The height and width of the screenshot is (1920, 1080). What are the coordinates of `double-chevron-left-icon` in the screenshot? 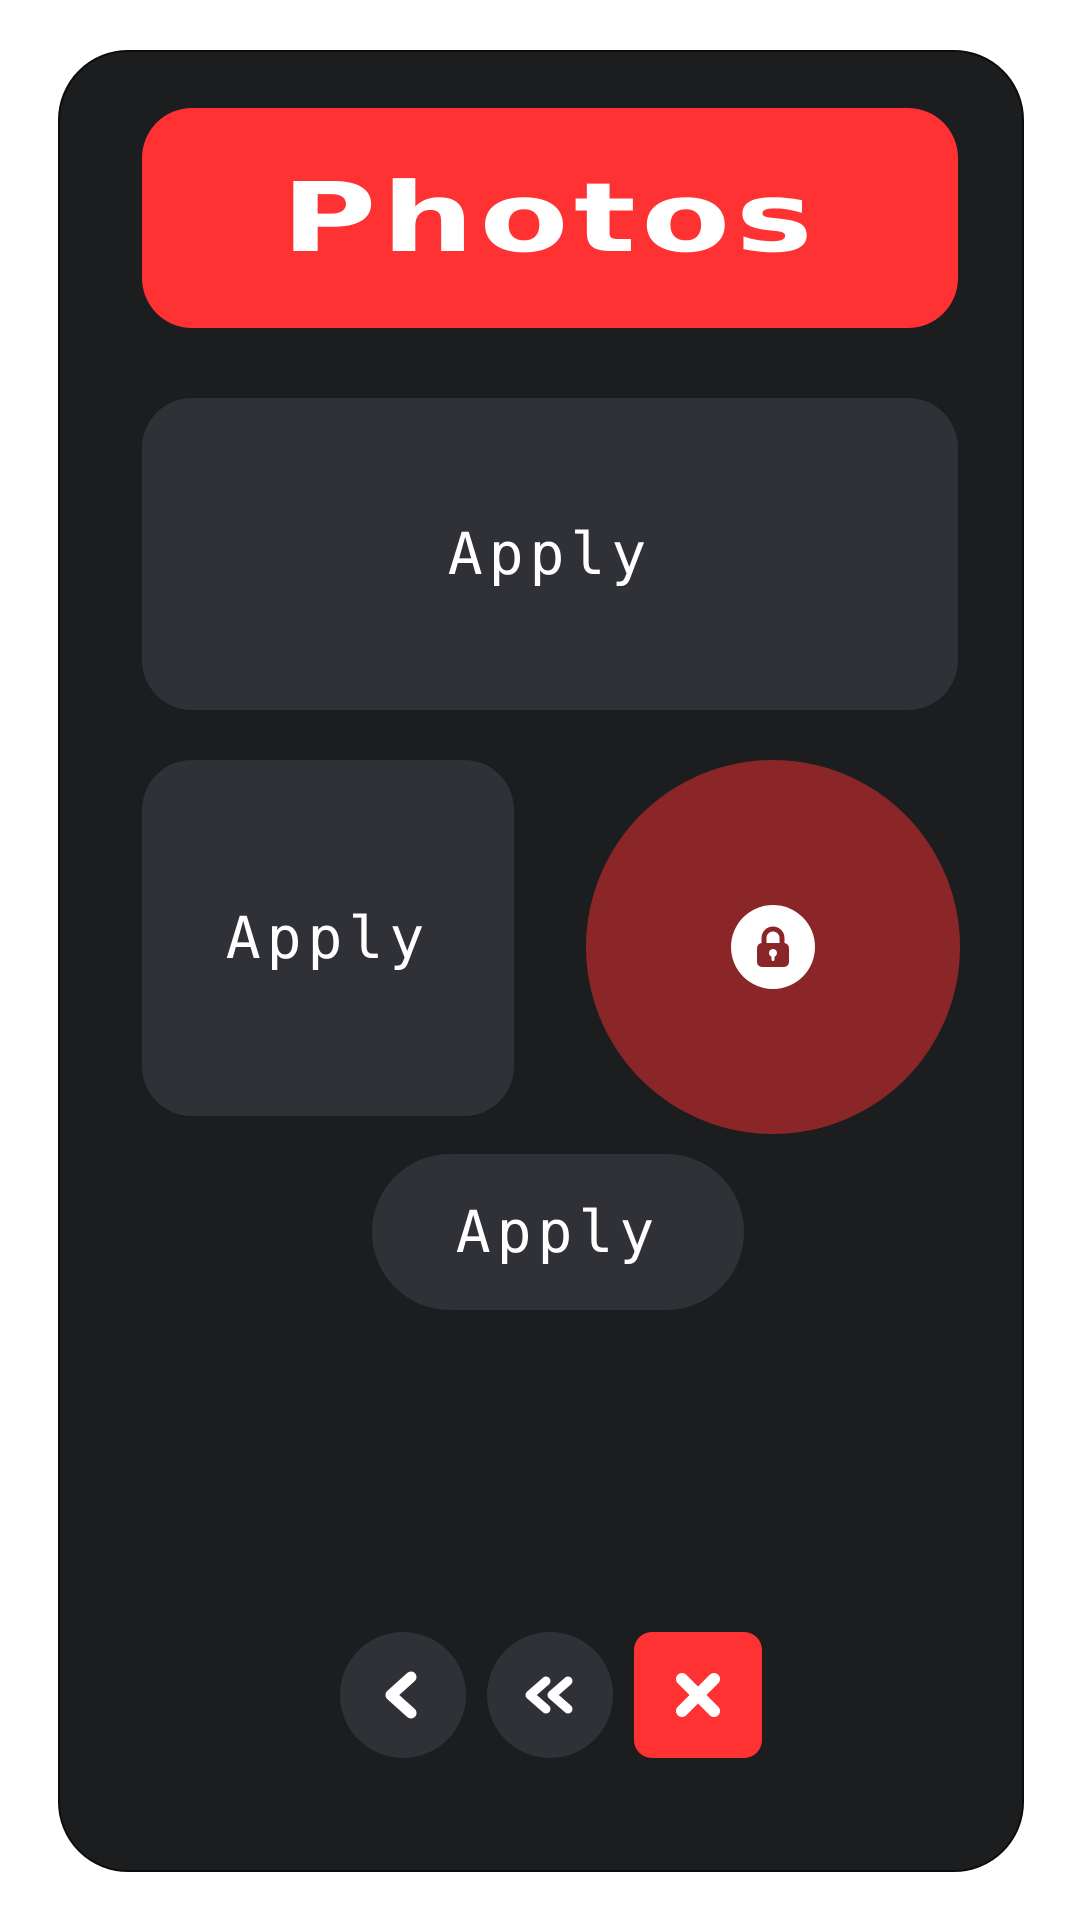 It's located at (549, 1695).